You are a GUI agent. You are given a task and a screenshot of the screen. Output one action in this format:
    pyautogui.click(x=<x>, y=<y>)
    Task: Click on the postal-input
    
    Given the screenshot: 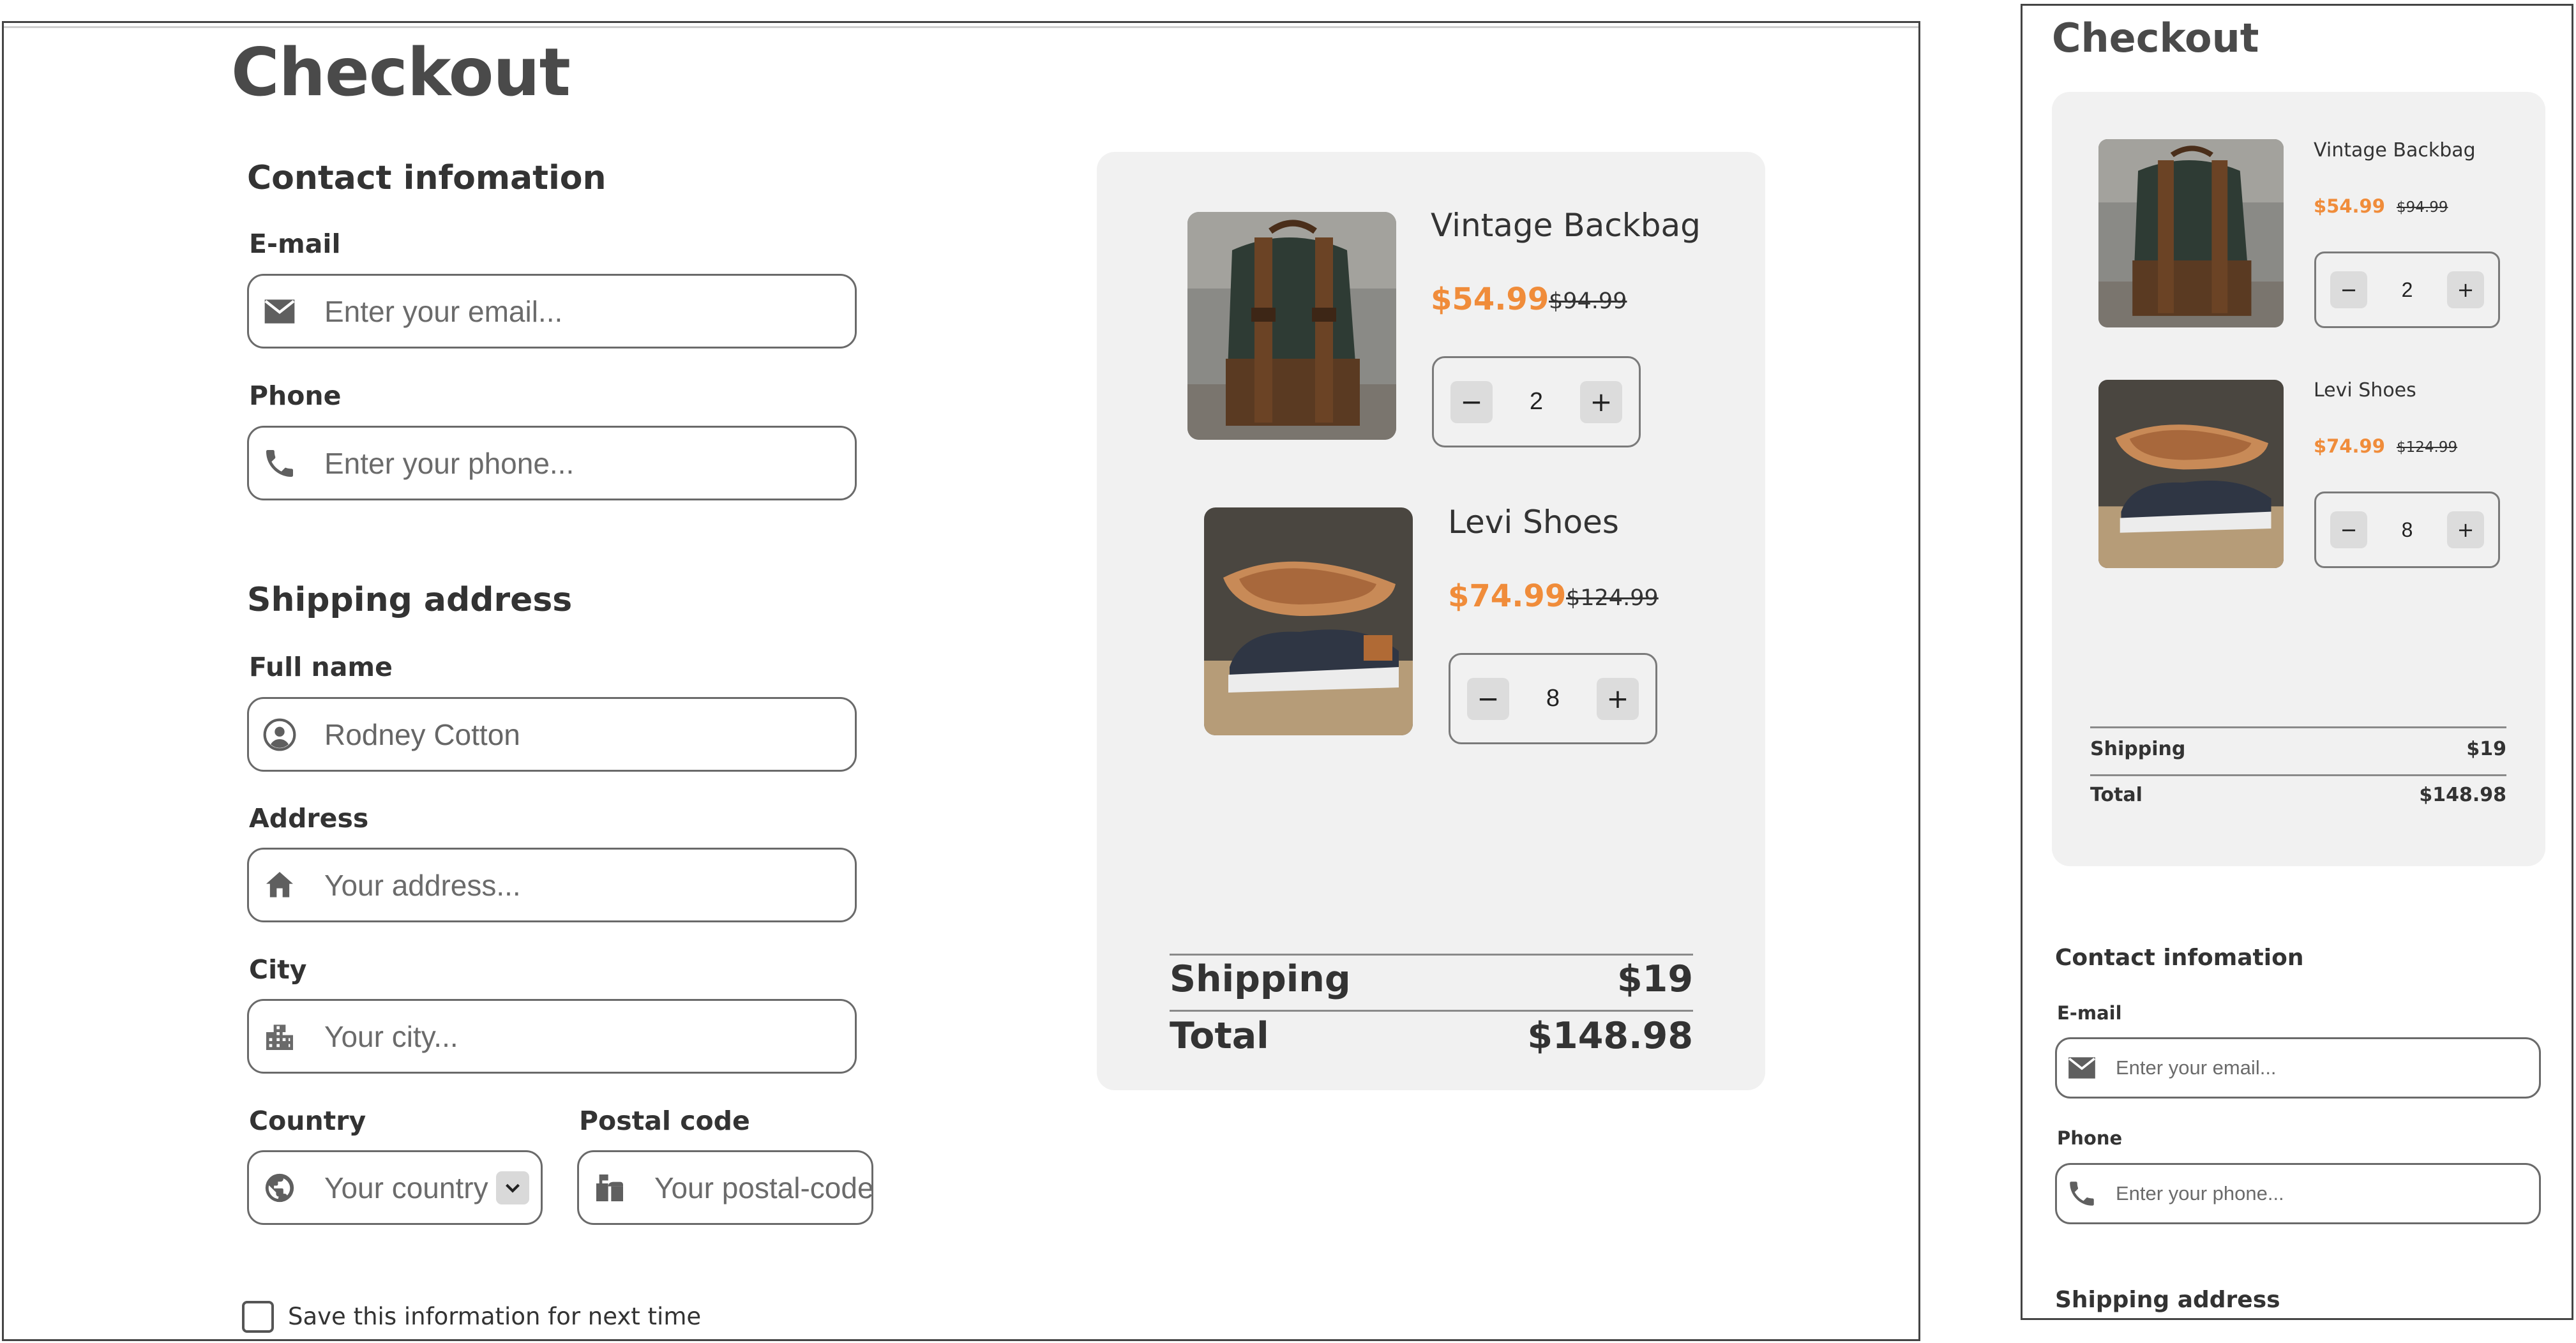 What is the action you would take?
    pyautogui.click(x=762, y=1187)
    